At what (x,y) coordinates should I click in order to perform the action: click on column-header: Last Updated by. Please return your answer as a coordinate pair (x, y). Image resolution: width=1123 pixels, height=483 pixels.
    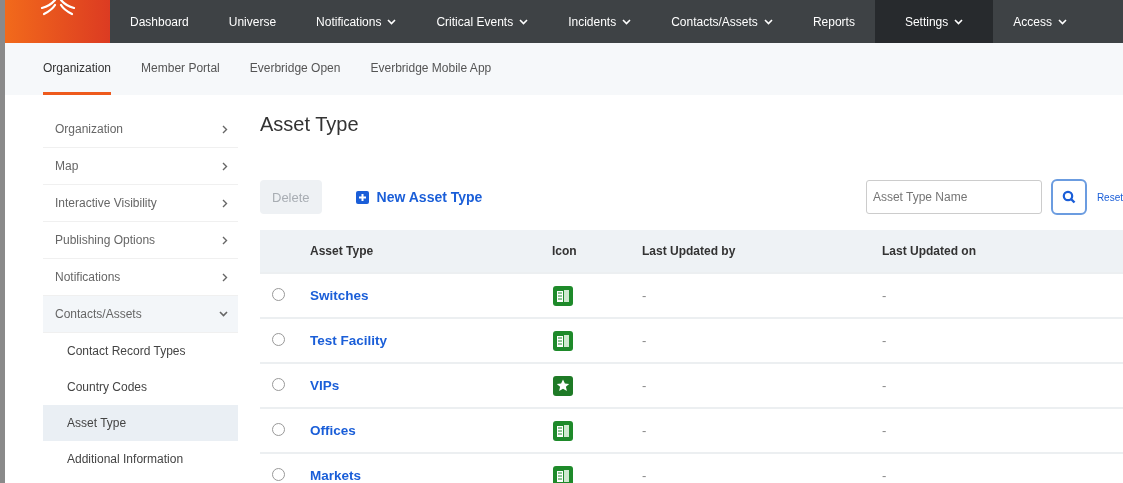
    Looking at the image, I should click on (762, 251).